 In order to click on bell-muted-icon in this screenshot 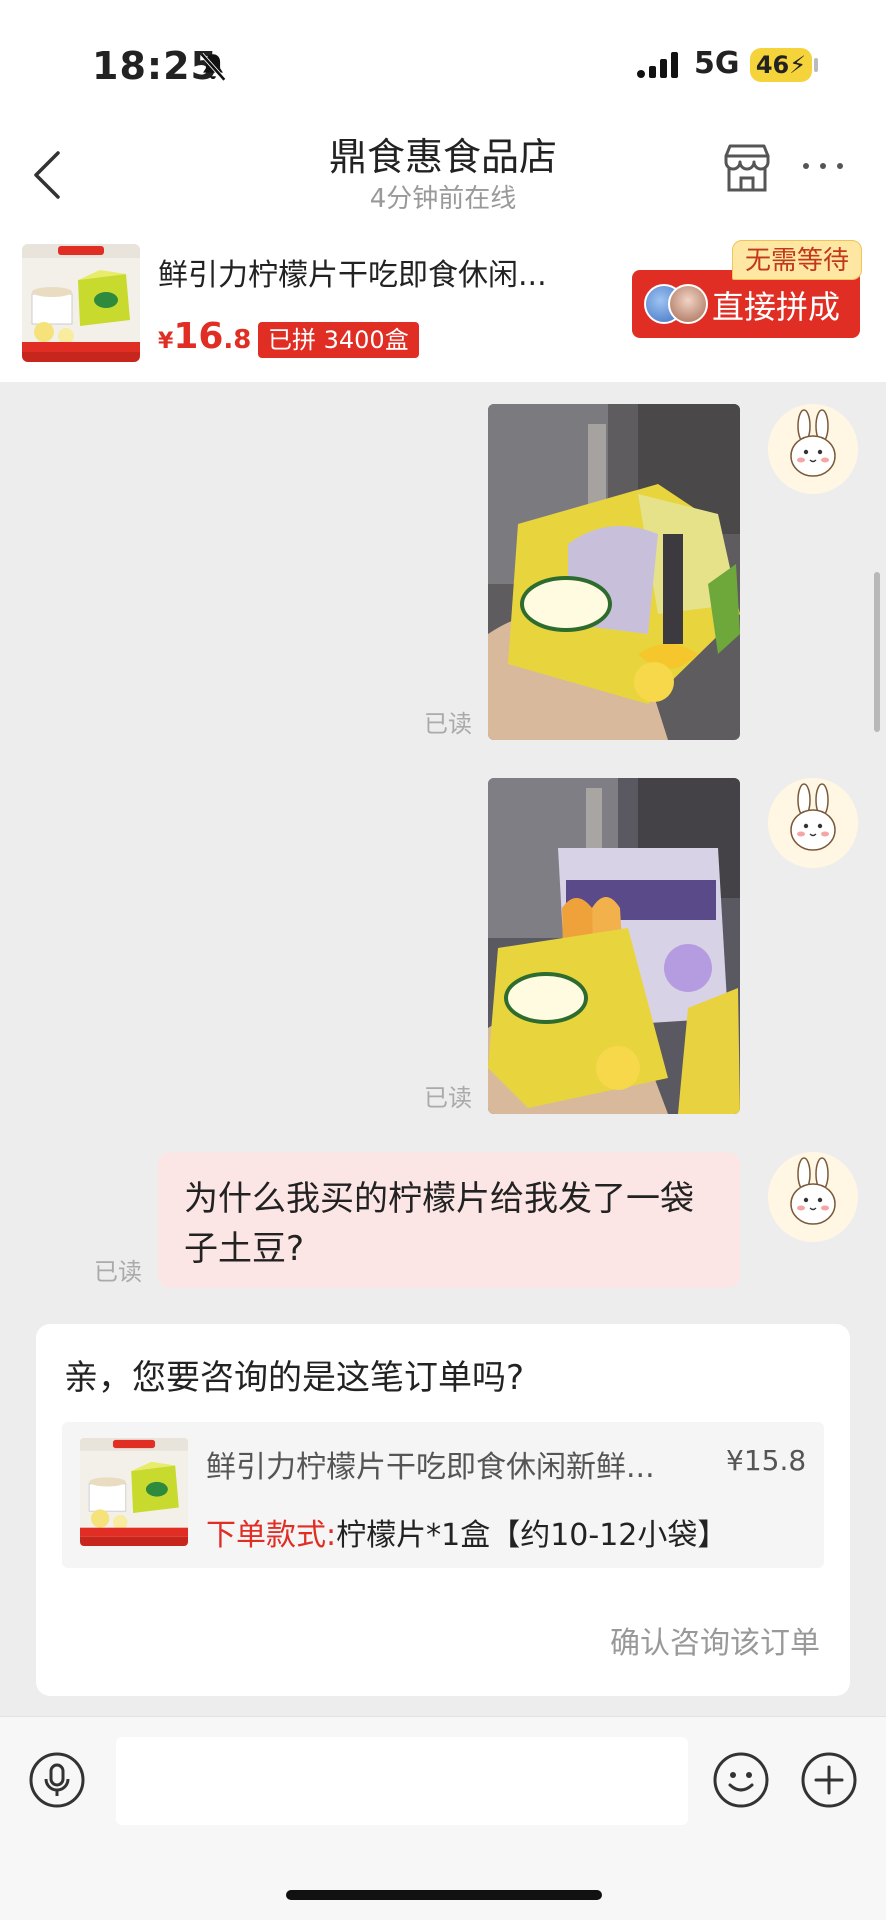, I will do `click(213, 67)`.